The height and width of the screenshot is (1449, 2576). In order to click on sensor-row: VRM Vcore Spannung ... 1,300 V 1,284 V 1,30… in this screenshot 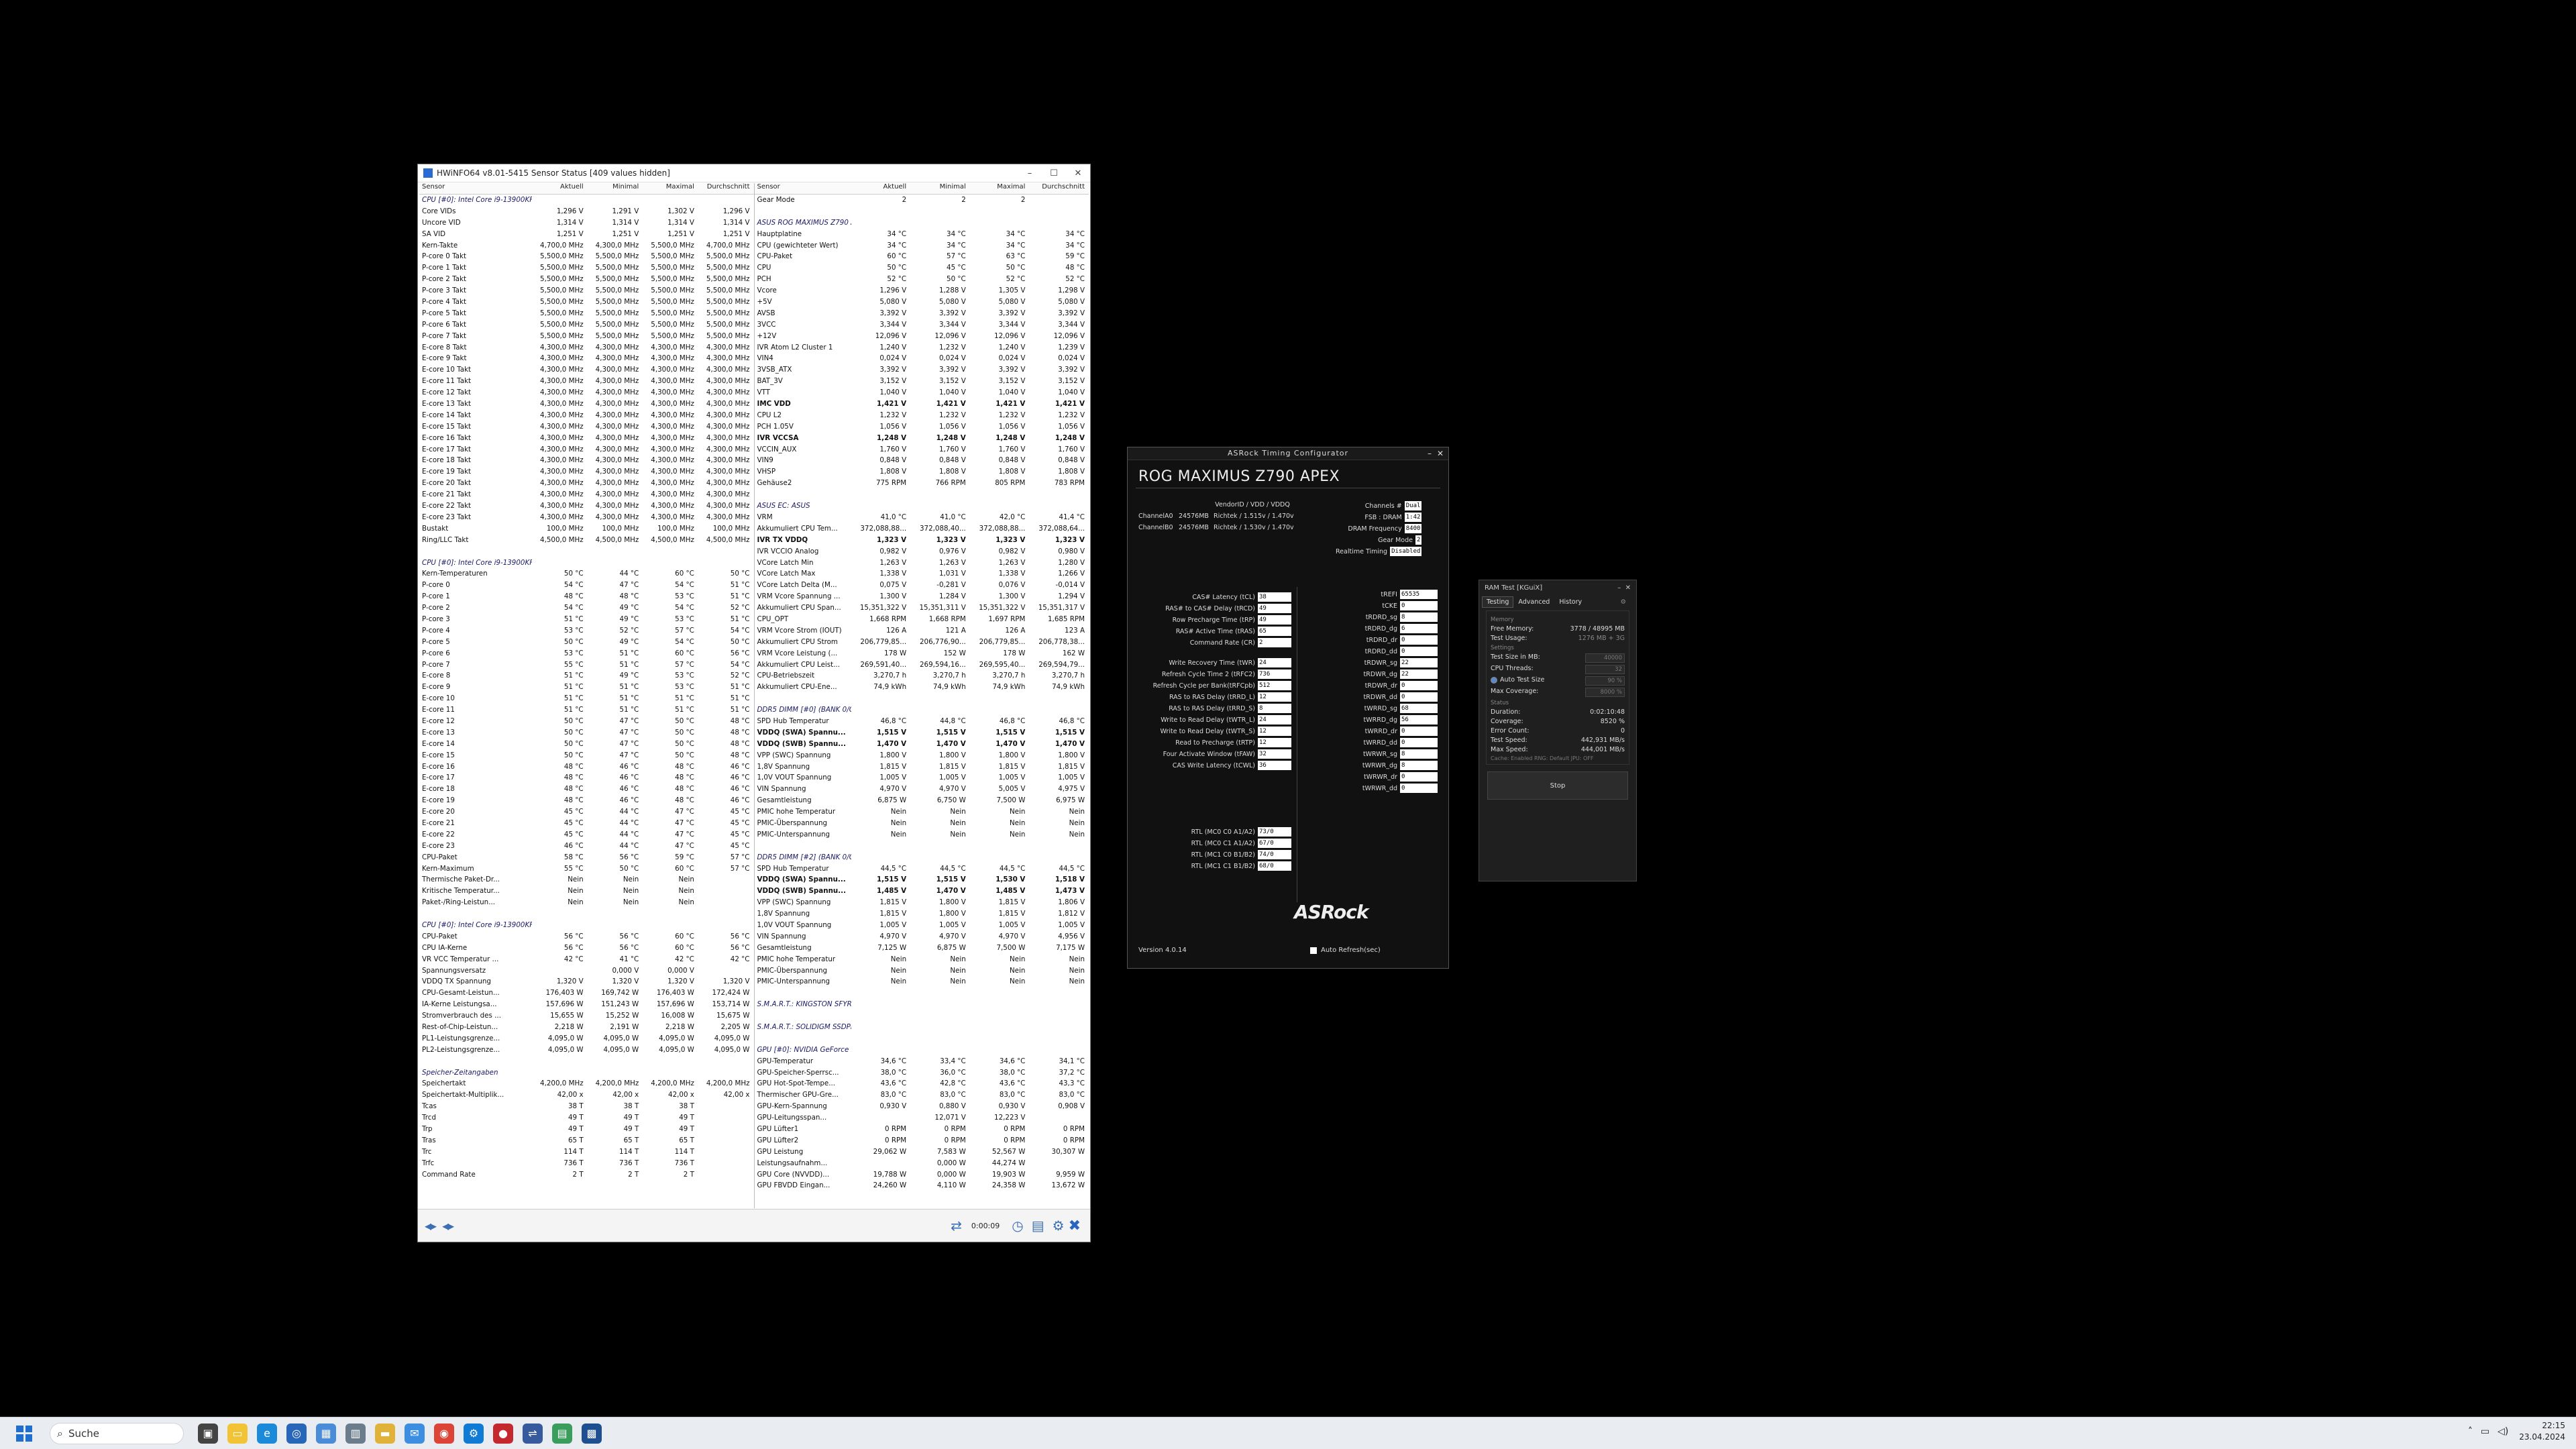, I will do `click(922, 596)`.